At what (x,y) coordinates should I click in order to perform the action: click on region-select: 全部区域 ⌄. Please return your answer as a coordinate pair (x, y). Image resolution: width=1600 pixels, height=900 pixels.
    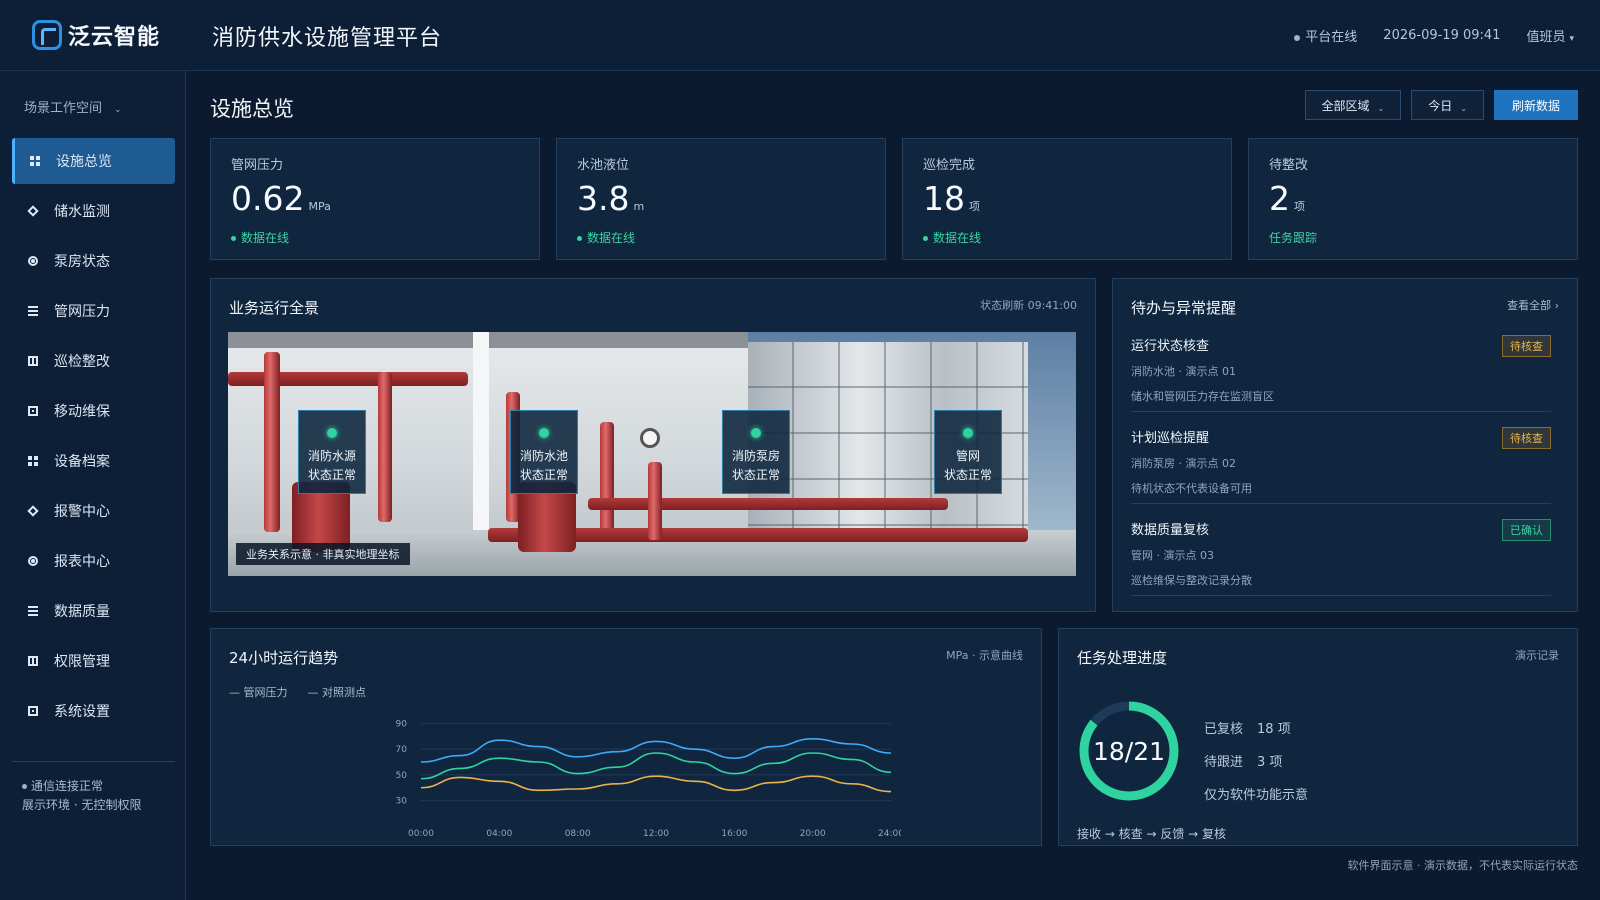
    Looking at the image, I should click on (1353, 105).